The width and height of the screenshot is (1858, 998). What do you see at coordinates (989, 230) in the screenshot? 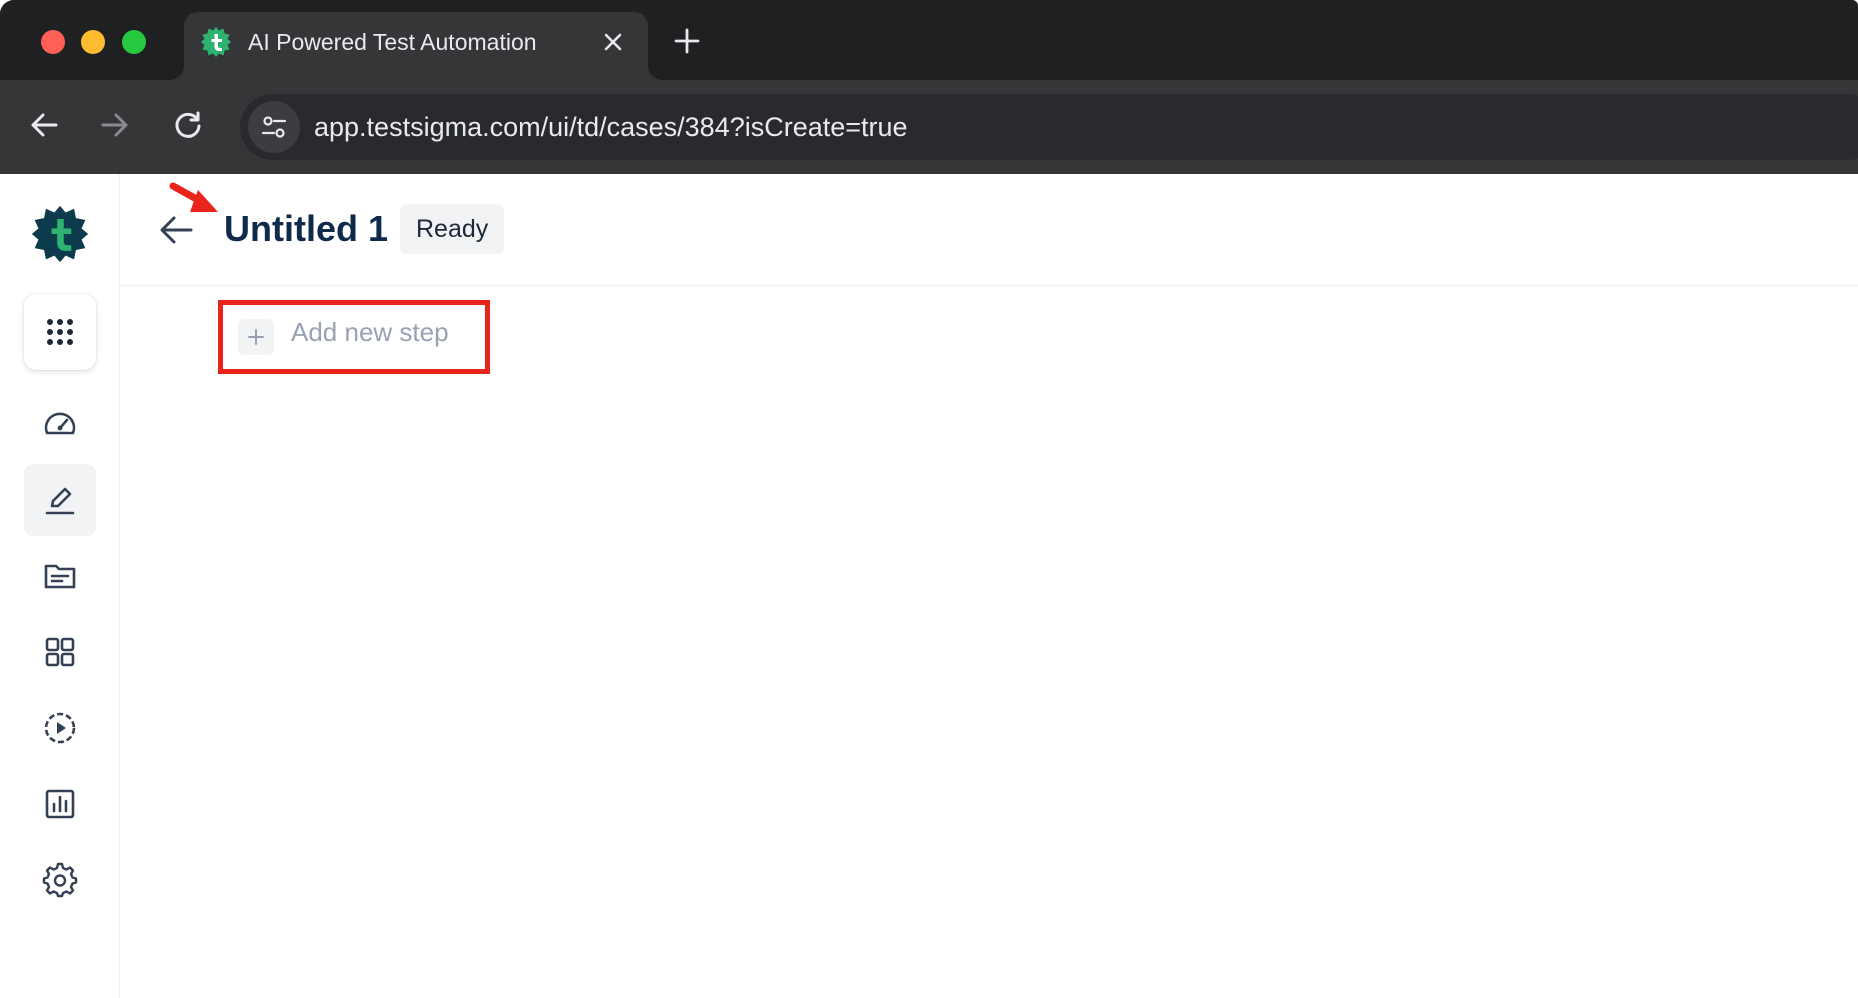
I see `test-case-header: Untitled 1 Ready` at bounding box center [989, 230].